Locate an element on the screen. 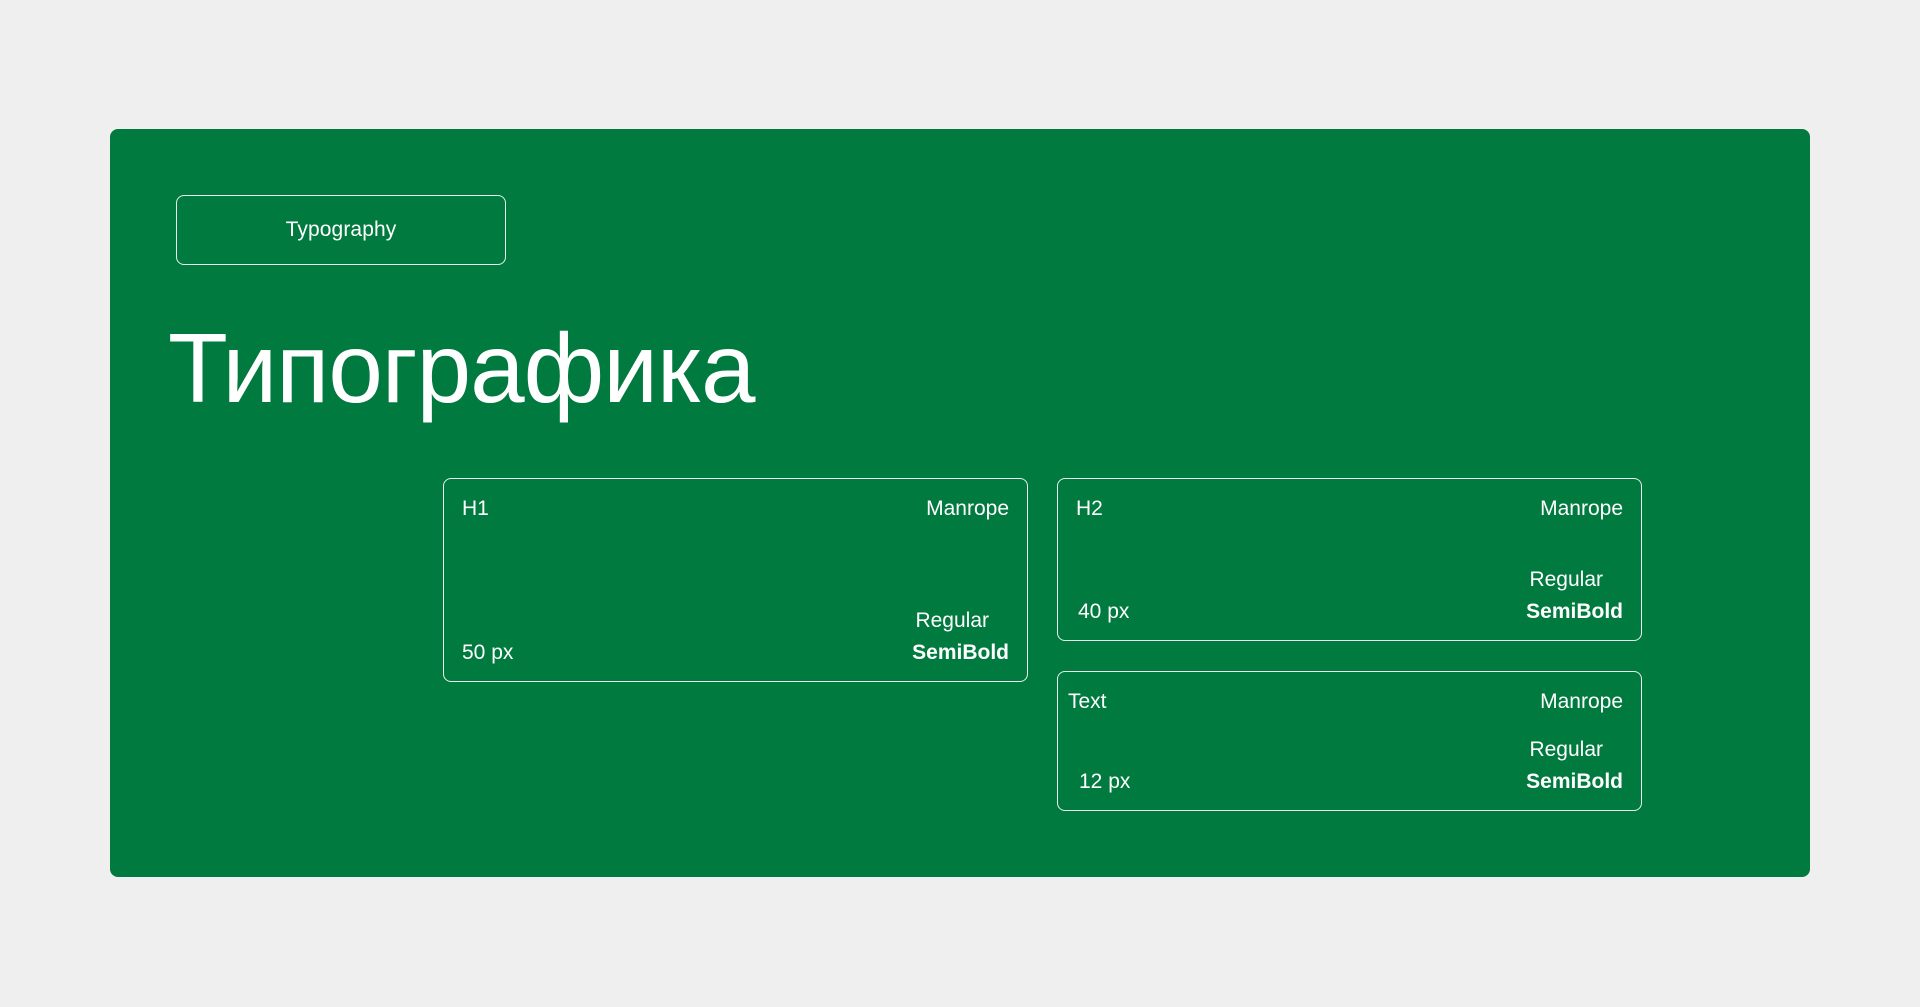 This screenshot has height=1007, width=1920. h1-weight-semibold: SemiBold is located at coordinates (960, 652).